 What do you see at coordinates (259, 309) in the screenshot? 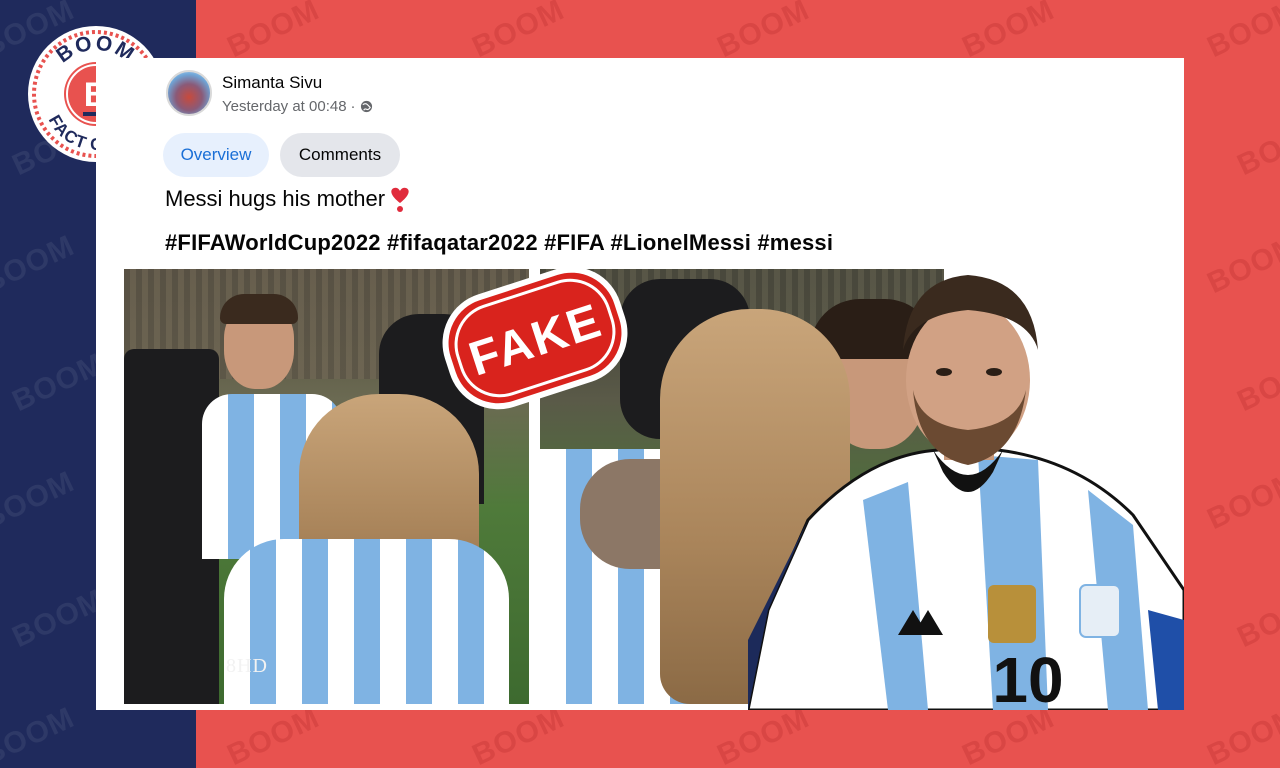
I see `player-hair` at bounding box center [259, 309].